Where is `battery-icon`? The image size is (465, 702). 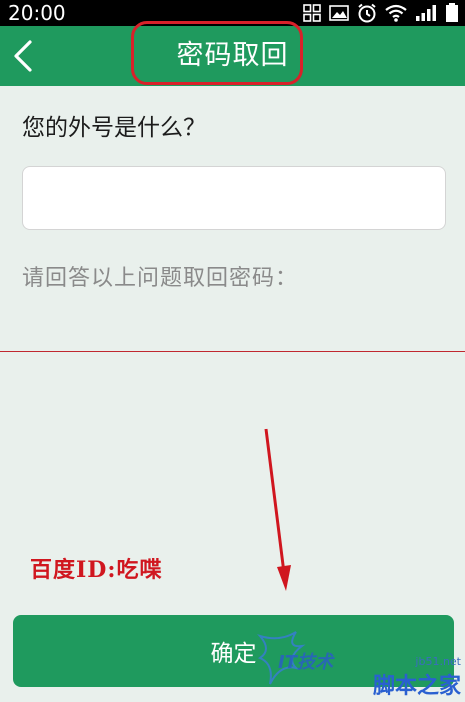 battery-icon is located at coordinates (452, 12).